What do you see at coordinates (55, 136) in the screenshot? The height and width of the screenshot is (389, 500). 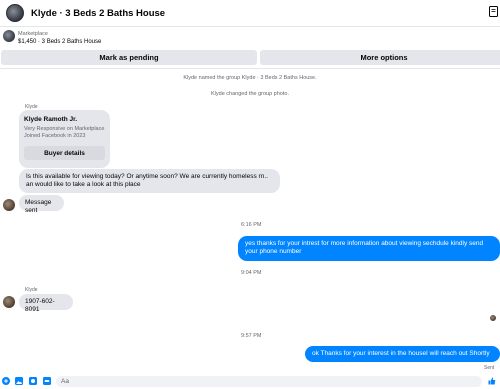 I see `profile-joined: Joined Facebook in 2023` at bounding box center [55, 136].